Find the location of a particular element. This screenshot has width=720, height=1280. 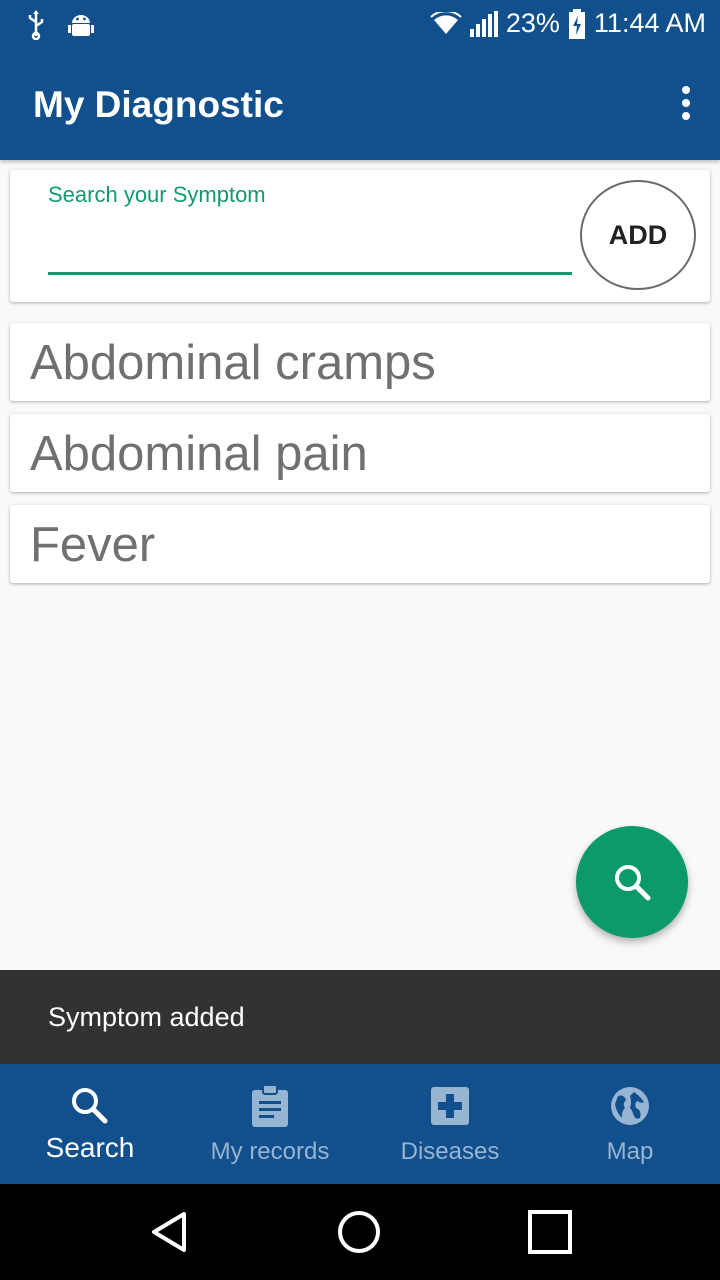

symptom-name: Abdominal pain is located at coordinates (199, 454).